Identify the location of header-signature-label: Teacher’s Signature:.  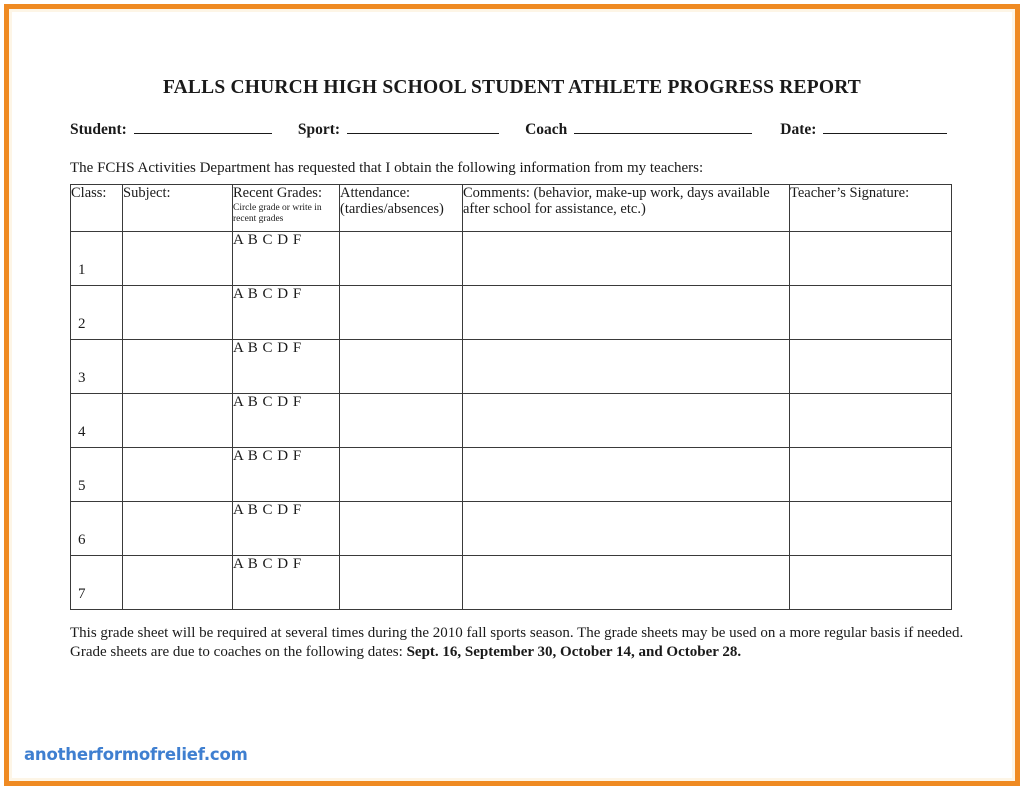
(850, 193).